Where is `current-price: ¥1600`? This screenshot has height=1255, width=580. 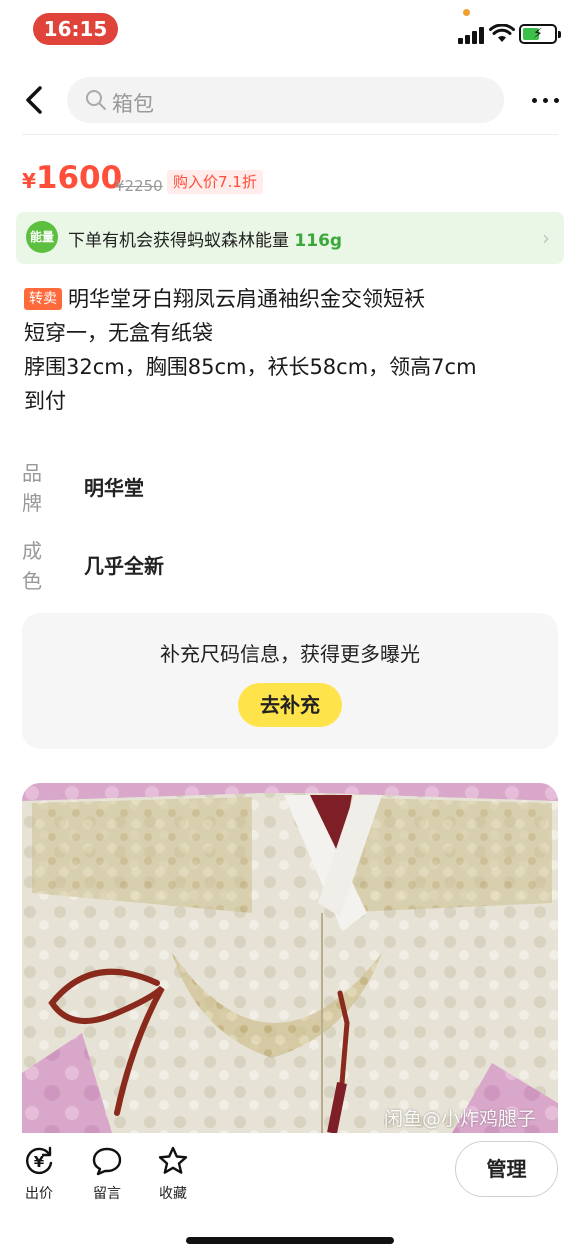
current-price: ¥1600 is located at coordinates (72, 178).